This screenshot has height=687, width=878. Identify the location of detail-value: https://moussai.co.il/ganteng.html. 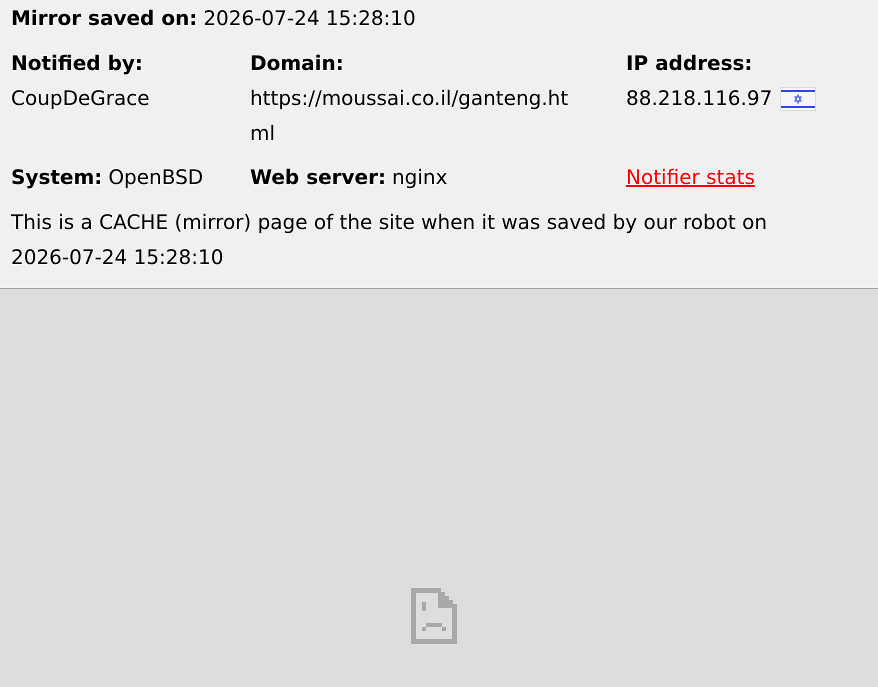
(410, 116).